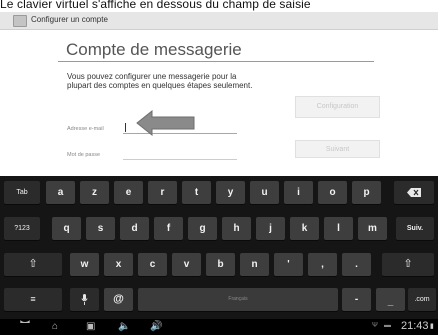 The width and height of the screenshot is (438, 335). Describe the element at coordinates (156, 327) in the screenshot. I see `volume-up-icon: 🔊` at that location.